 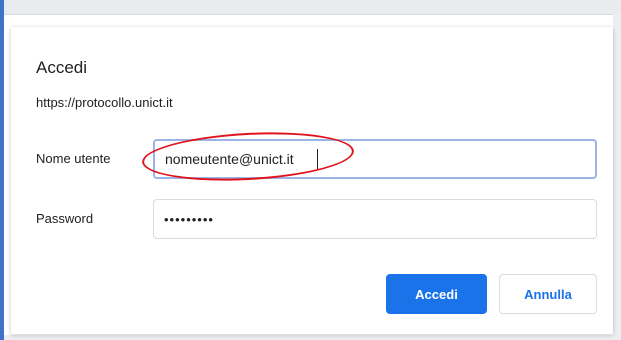 What do you see at coordinates (312, 337) in the screenshot?
I see `window-bottom-edge` at bounding box center [312, 337].